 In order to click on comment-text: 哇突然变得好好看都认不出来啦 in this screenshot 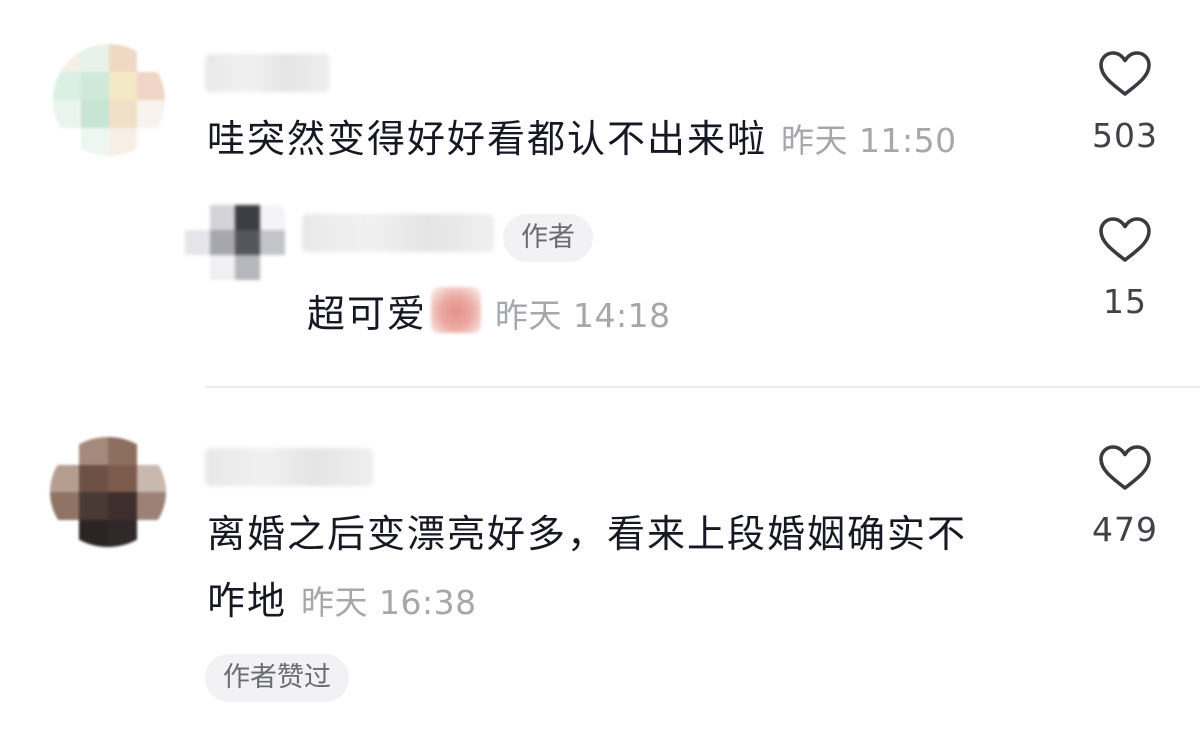, I will do `click(487, 139)`.